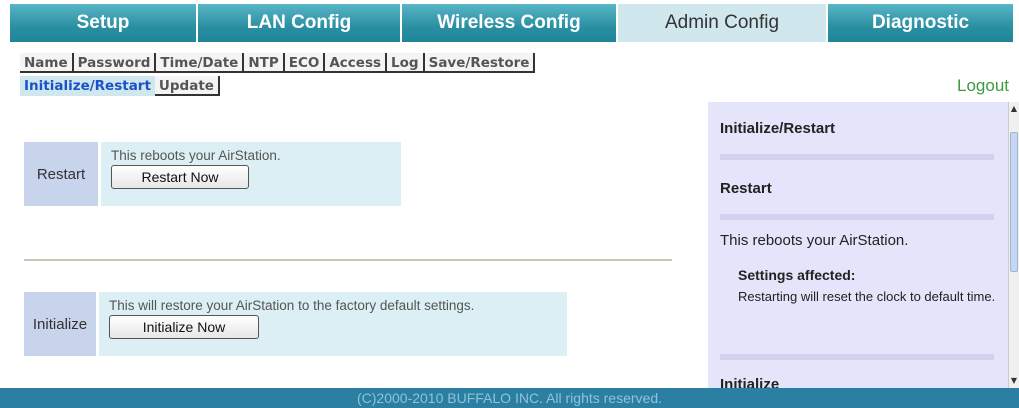  What do you see at coordinates (61, 174) in the screenshot?
I see `restart-label: Restart` at bounding box center [61, 174].